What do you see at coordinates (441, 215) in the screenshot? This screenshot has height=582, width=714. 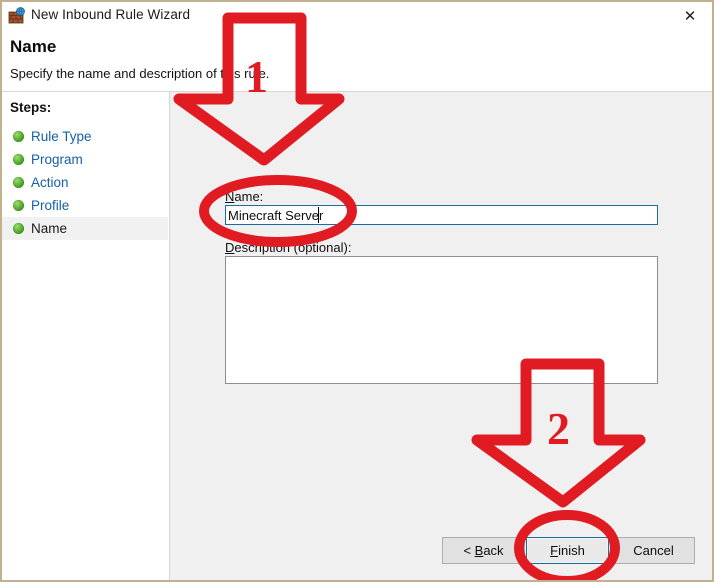 I see `name-input` at bounding box center [441, 215].